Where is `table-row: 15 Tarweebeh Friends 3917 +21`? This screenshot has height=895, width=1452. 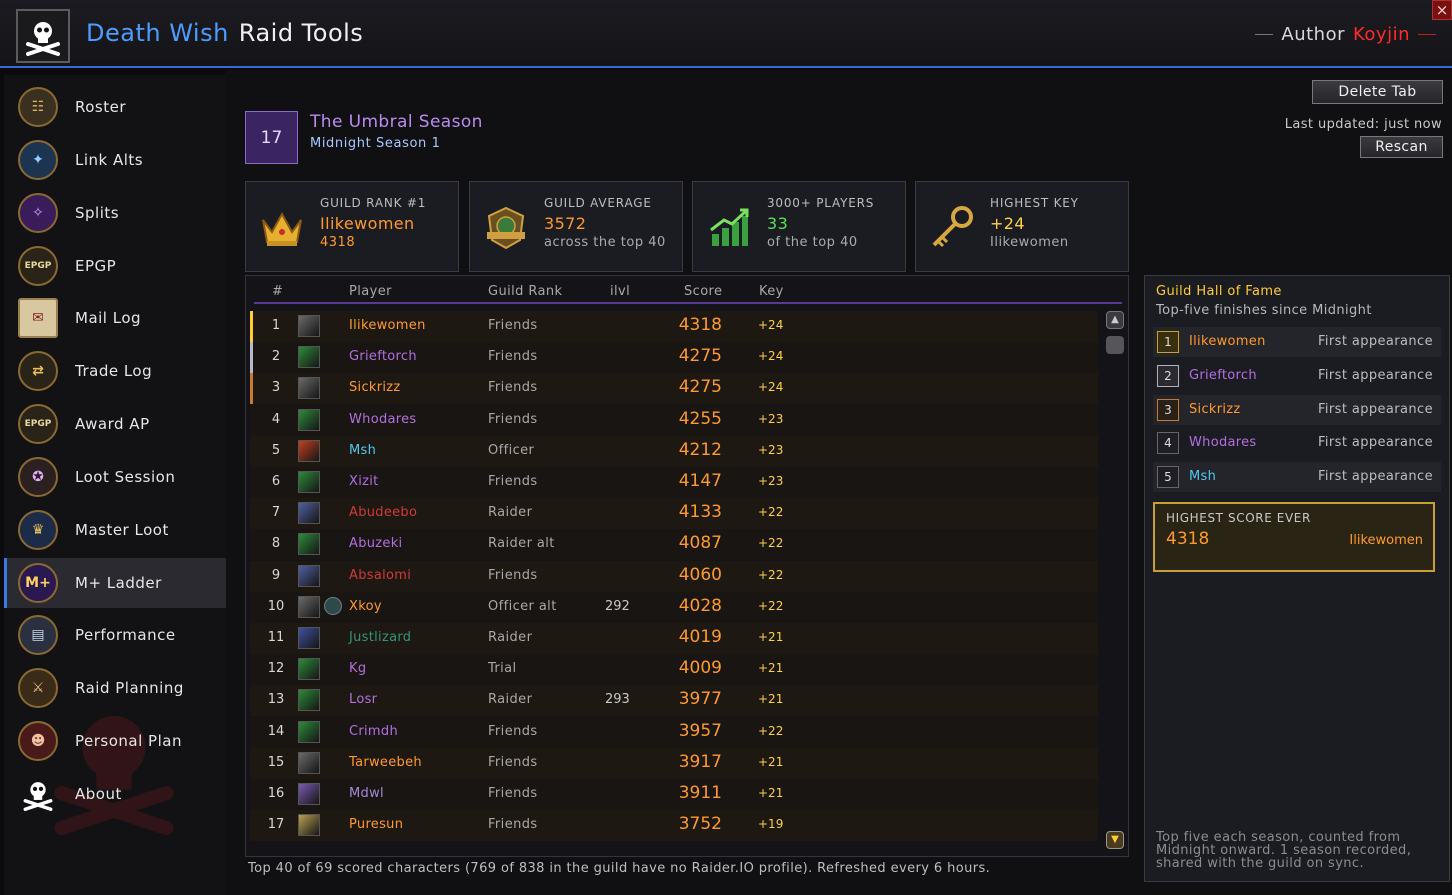 table-row: 15 Tarweebeh Friends 3917 +21 is located at coordinates (674, 763).